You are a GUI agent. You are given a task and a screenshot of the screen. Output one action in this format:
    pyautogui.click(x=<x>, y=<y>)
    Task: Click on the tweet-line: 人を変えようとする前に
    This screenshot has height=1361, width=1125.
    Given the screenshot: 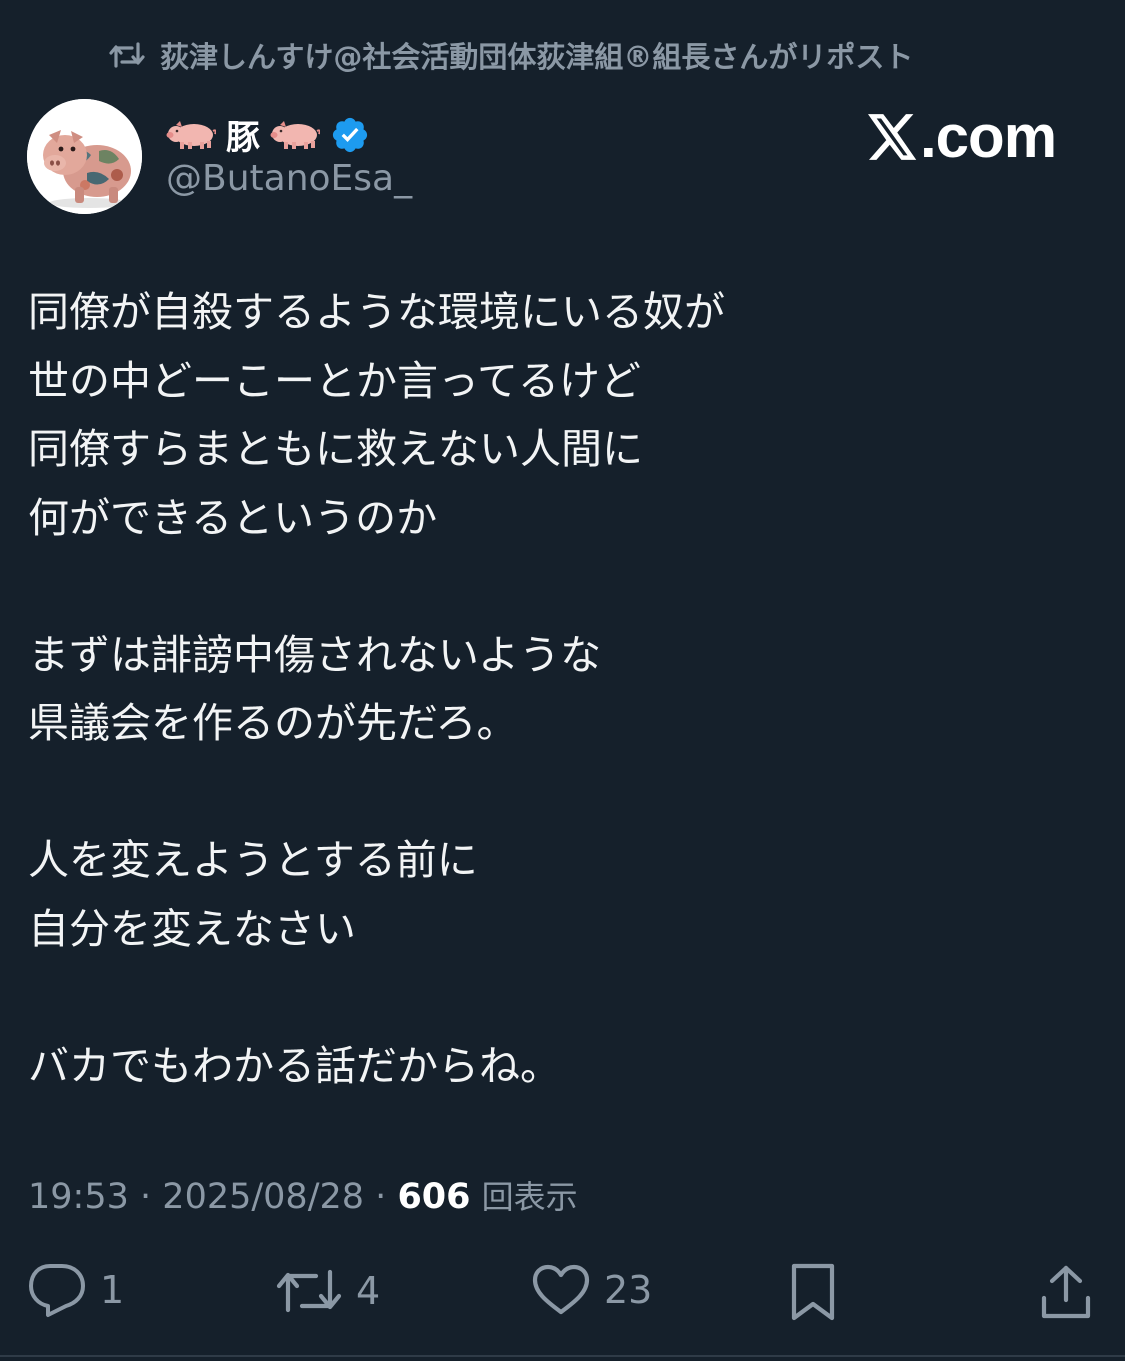 What is the action you would take?
    pyautogui.click(x=253, y=860)
    